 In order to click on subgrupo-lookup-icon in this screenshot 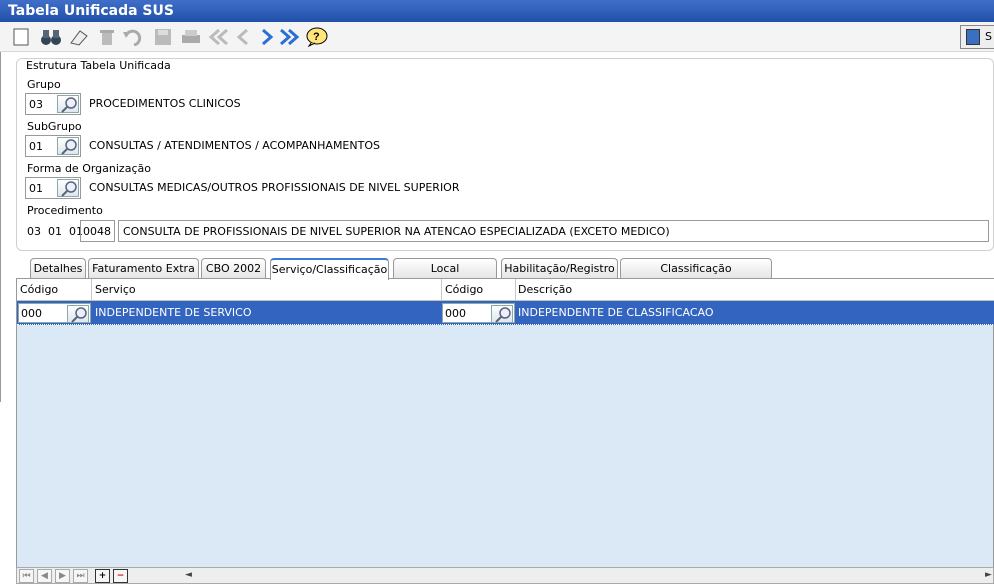, I will do `click(68, 146)`.